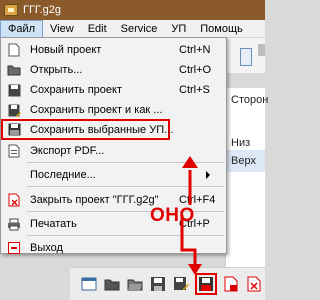 This screenshot has height=300, width=320. I want to click on exit-icon, so click(14, 248).